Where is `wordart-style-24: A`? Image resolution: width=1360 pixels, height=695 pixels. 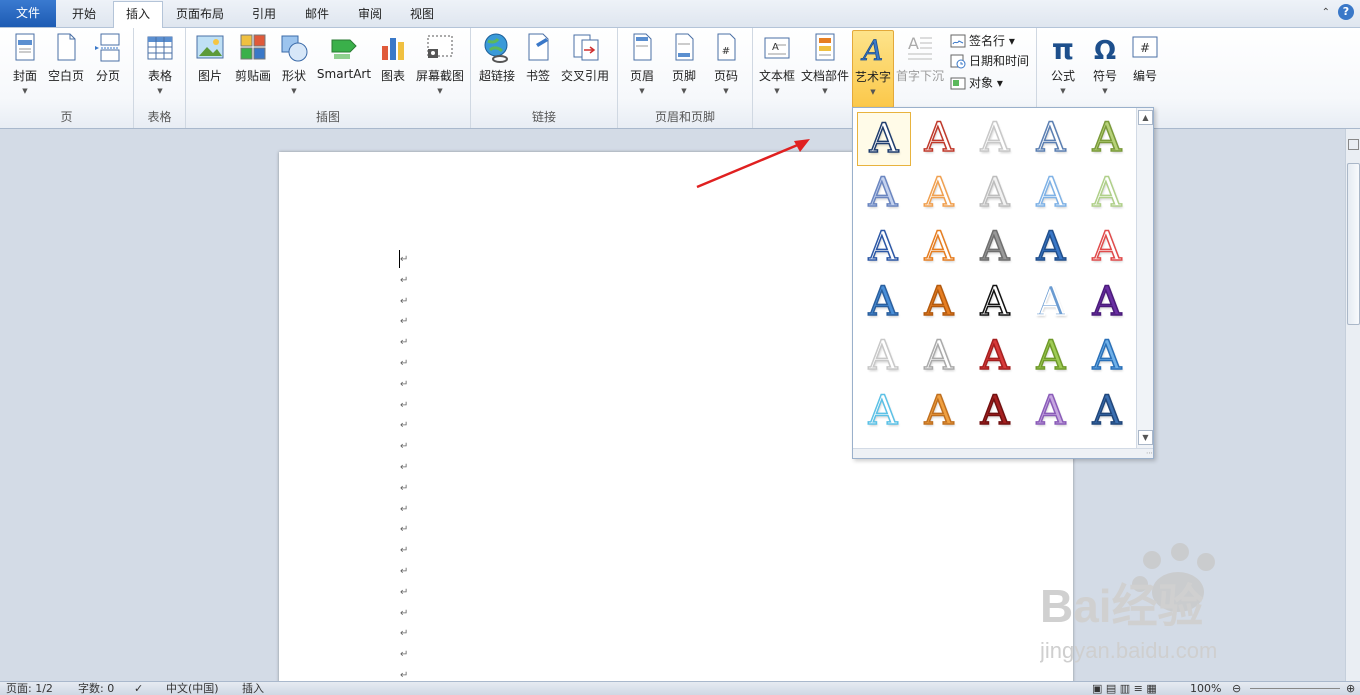 wordart-style-24: A is located at coordinates (1051, 356).